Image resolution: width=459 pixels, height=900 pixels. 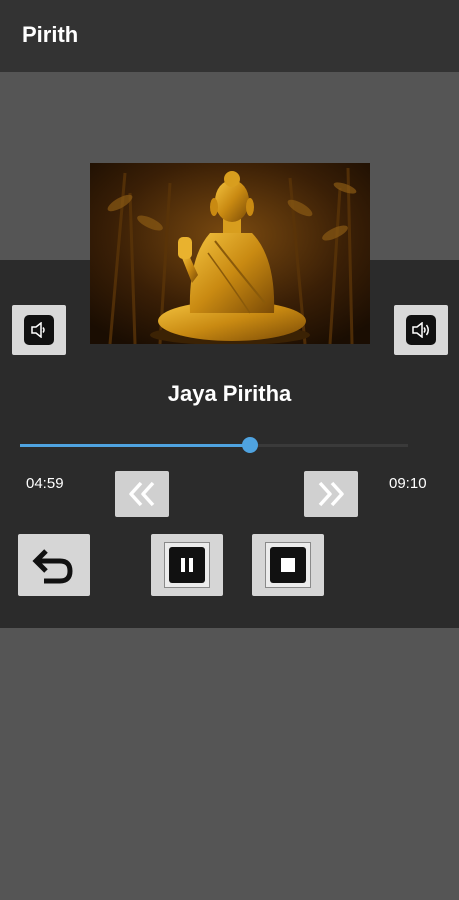 I want to click on volume-up-icon, so click(x=421, y=330).